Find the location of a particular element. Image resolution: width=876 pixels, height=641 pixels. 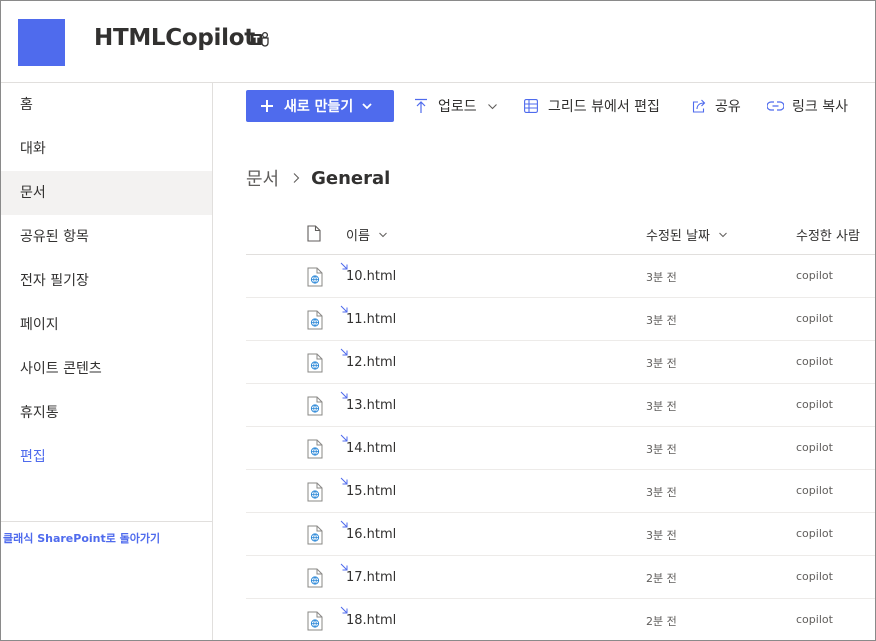

classic-sharepoint-link: 클래식 SharePoint로 돌아가기 is located at coordinates (81, 538).